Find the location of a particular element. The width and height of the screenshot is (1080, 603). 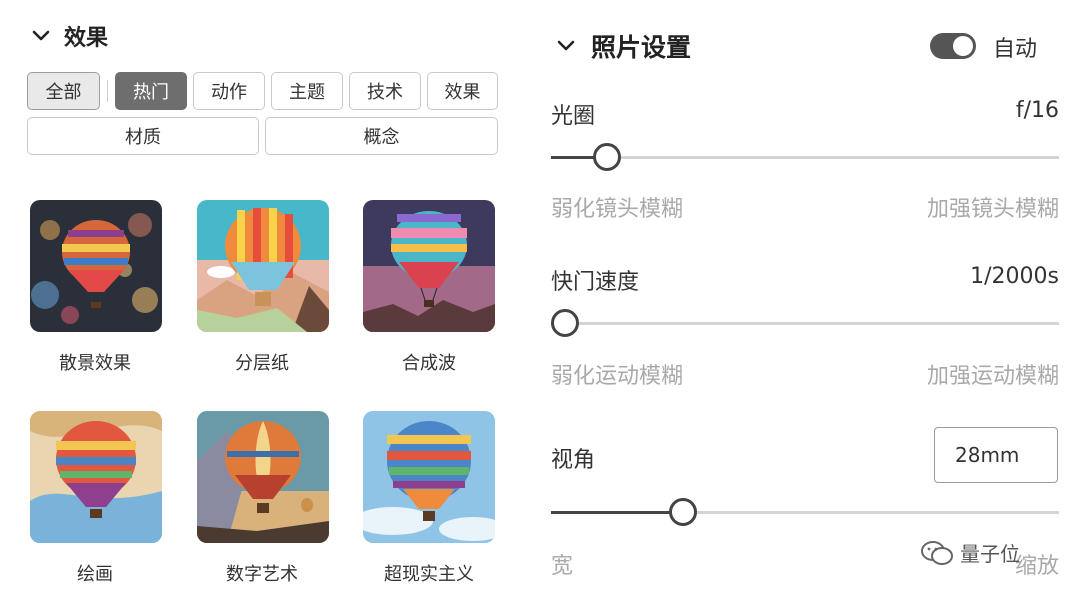

thumbnail-label: 超现实主义 is located at coordinates (429, 574).